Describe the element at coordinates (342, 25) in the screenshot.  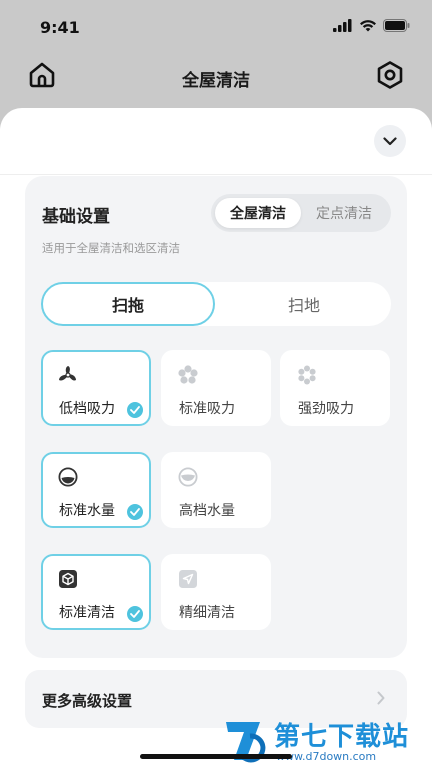
I see `signal-icon` at that location.